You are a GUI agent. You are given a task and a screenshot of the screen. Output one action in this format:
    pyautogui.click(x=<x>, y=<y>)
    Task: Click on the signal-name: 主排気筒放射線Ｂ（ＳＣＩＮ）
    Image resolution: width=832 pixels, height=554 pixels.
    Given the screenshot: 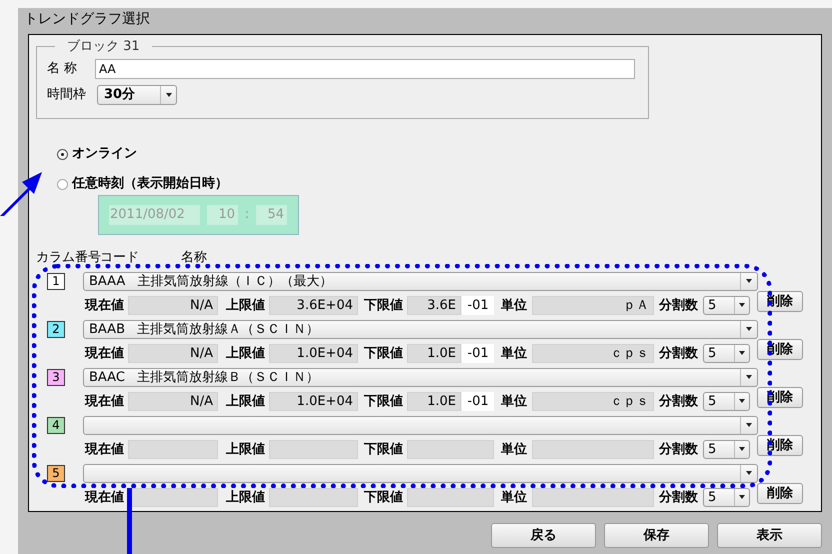 What is the action you would take?
    pyautogui.click(x=227, y=377)
    